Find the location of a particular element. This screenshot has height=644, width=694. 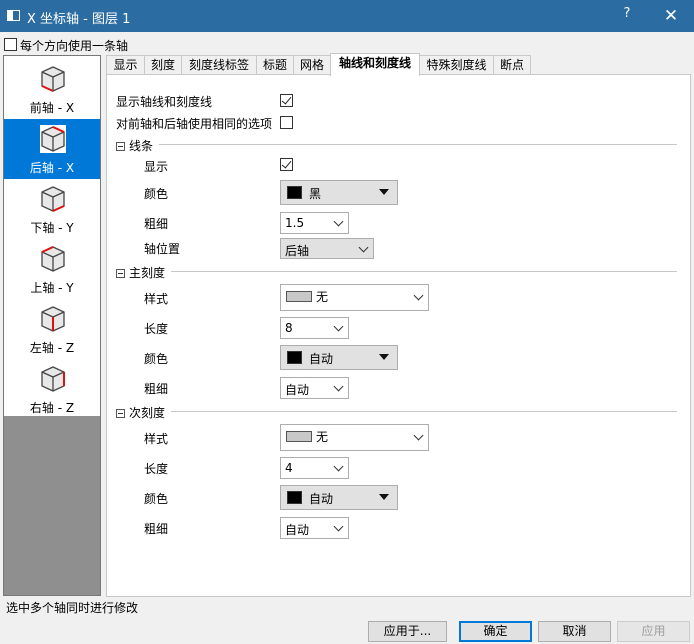

tab-title: 标题 is located at coordinates (275, 65).